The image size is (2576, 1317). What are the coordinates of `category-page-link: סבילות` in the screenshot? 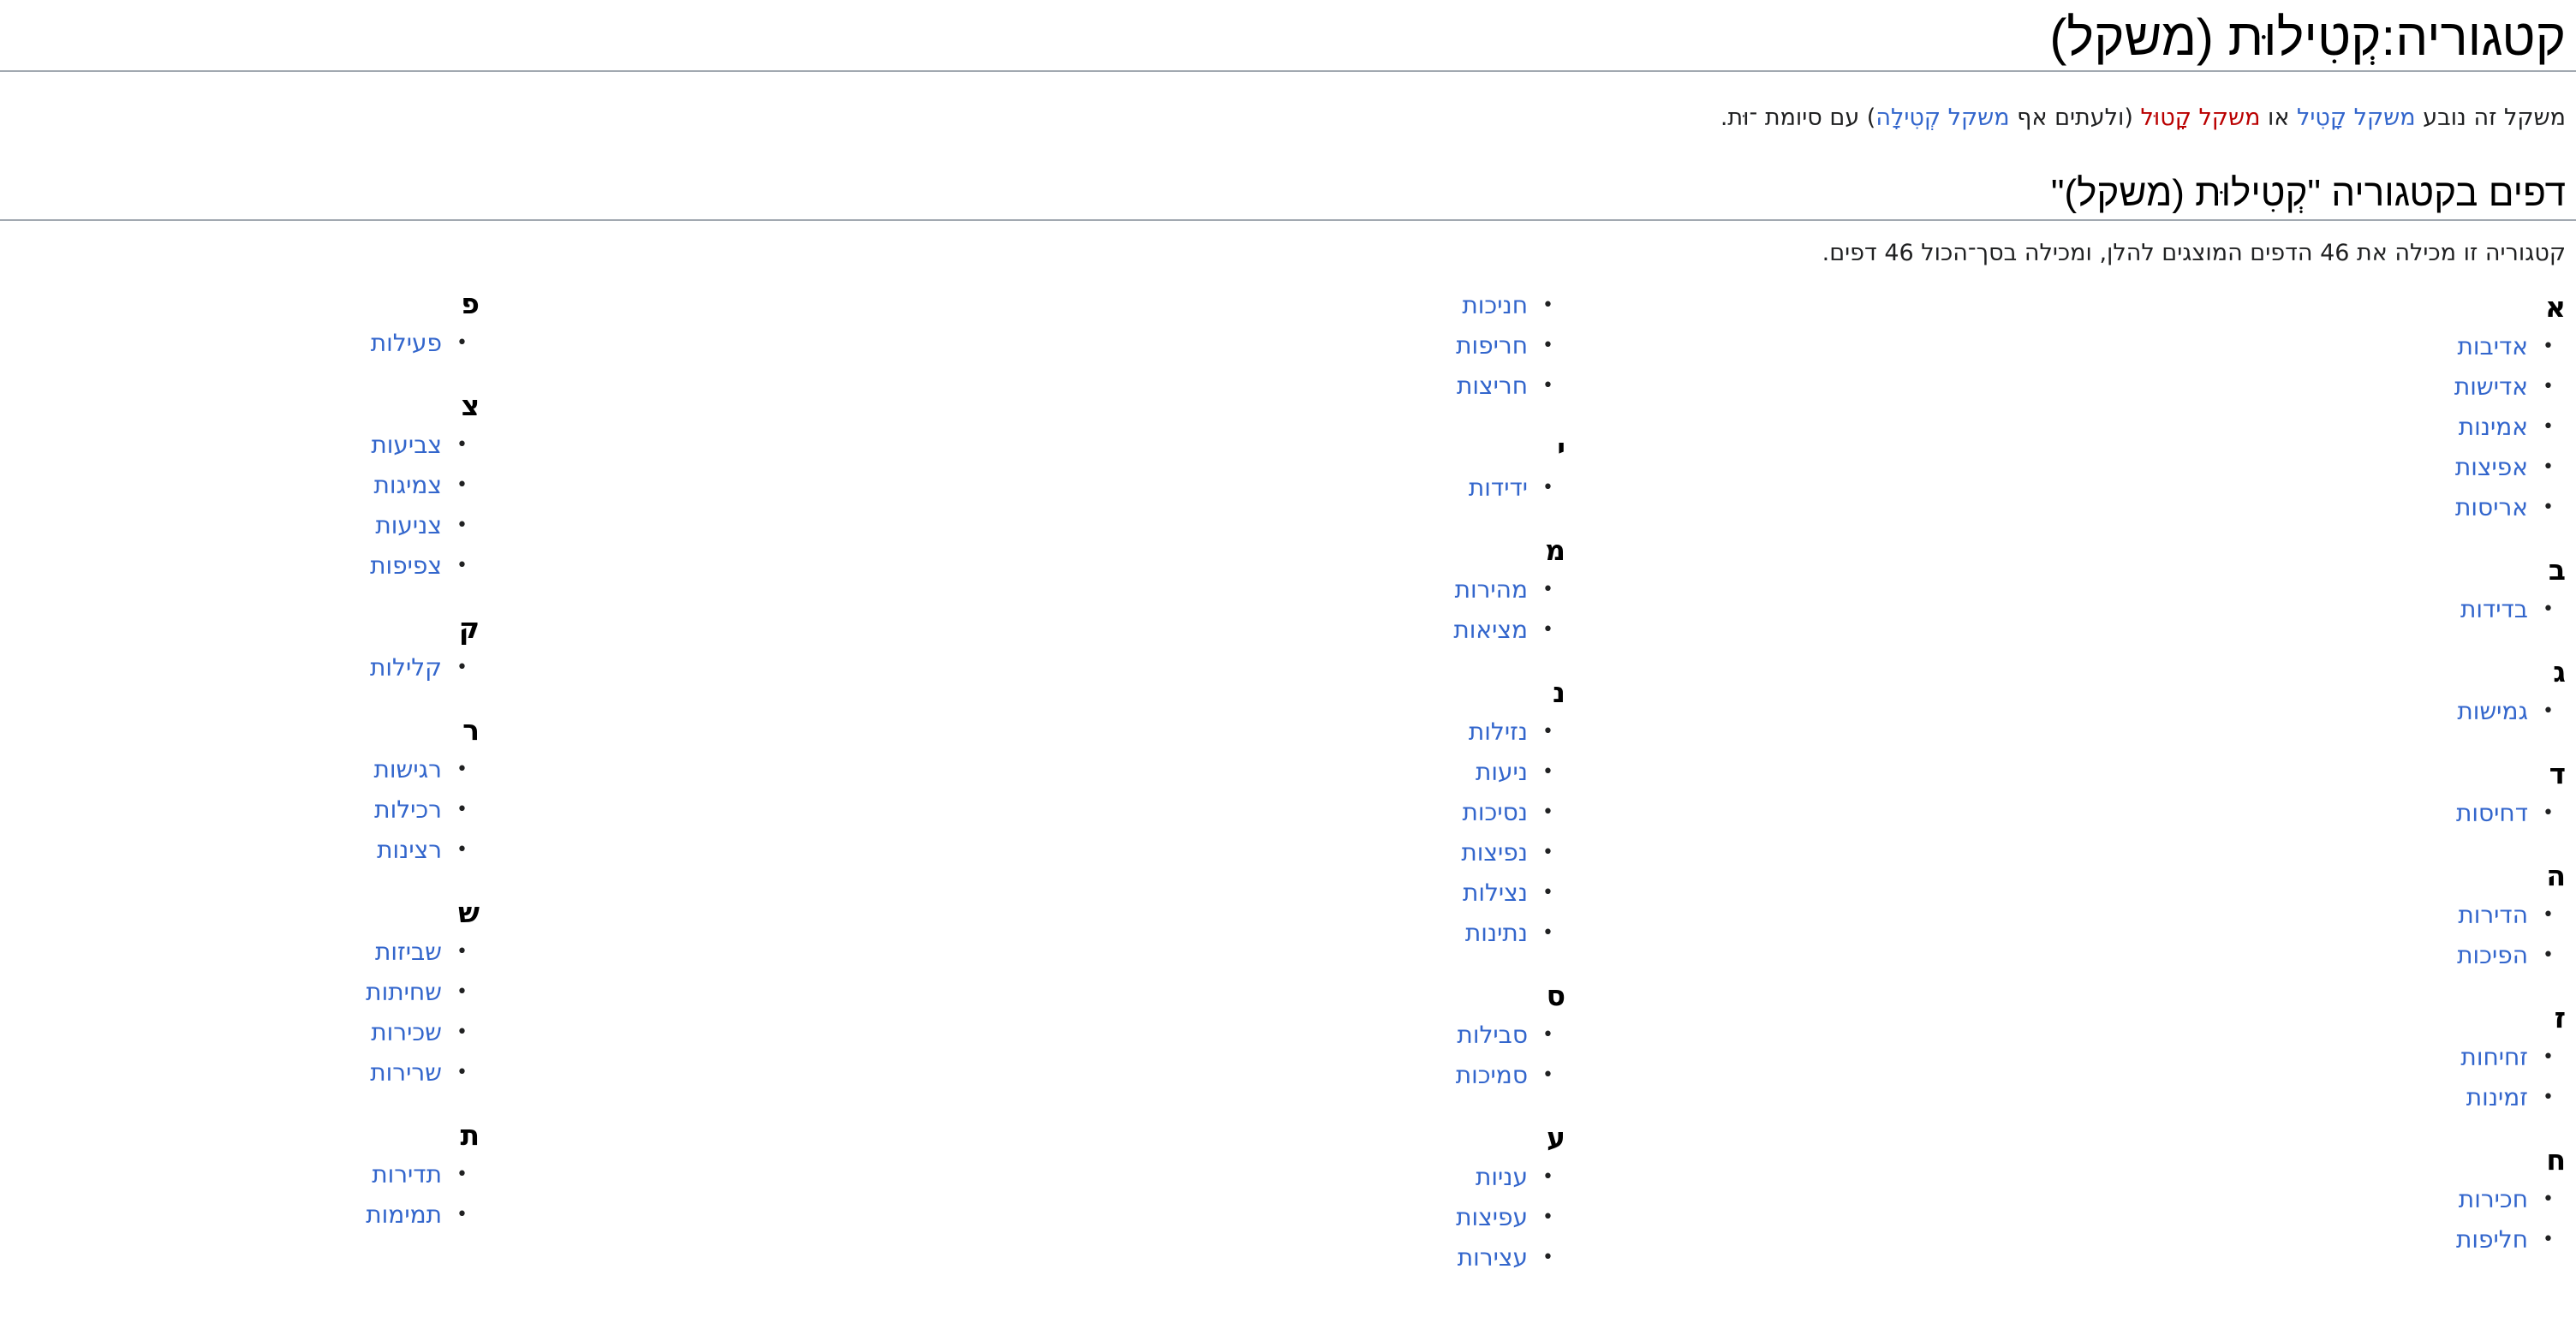 It's located at (1492, 1035).